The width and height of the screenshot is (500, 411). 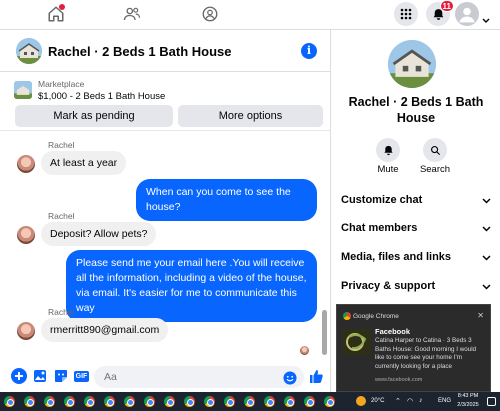 What do you see at coordinates (467, 14) in the screenshot?
I see `account-avatar` at bounding box center [467, 14].